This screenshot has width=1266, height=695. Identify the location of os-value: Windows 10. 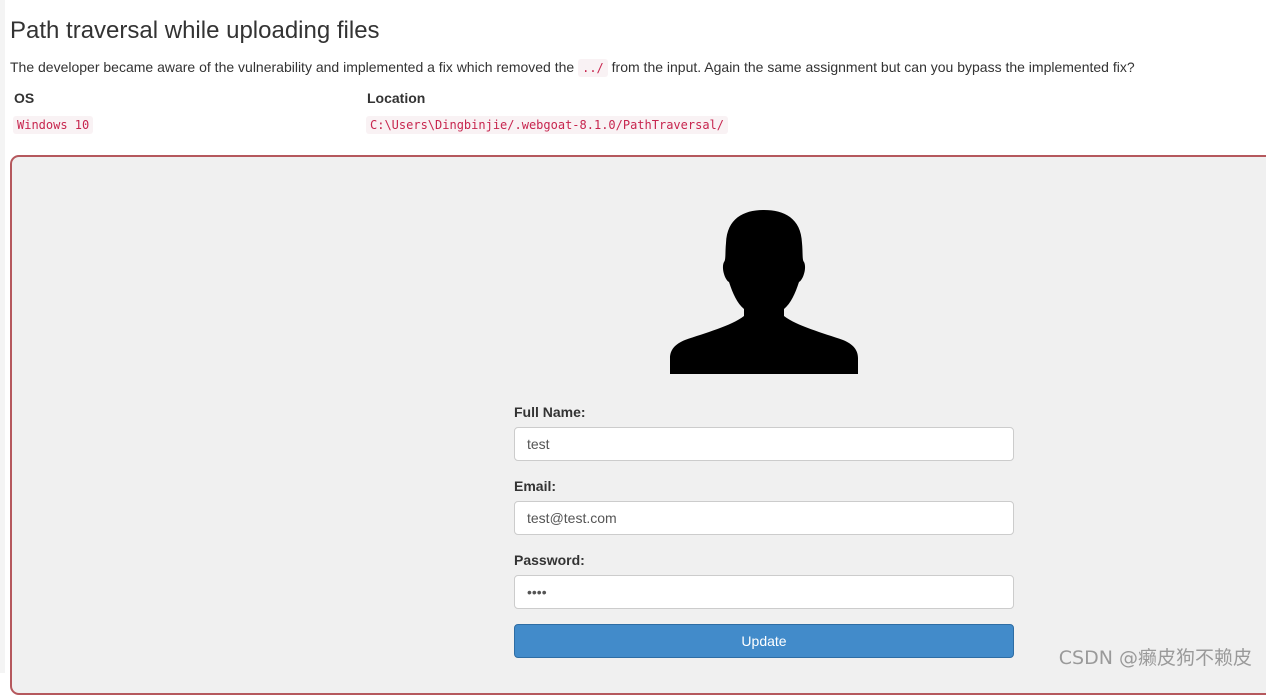
(53, 125).